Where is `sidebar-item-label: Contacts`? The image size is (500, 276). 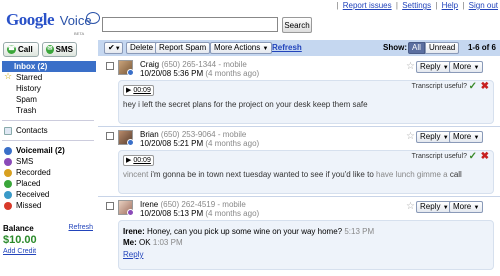
sidebar-item-label: Contacts is located at coordinates (32, 130).